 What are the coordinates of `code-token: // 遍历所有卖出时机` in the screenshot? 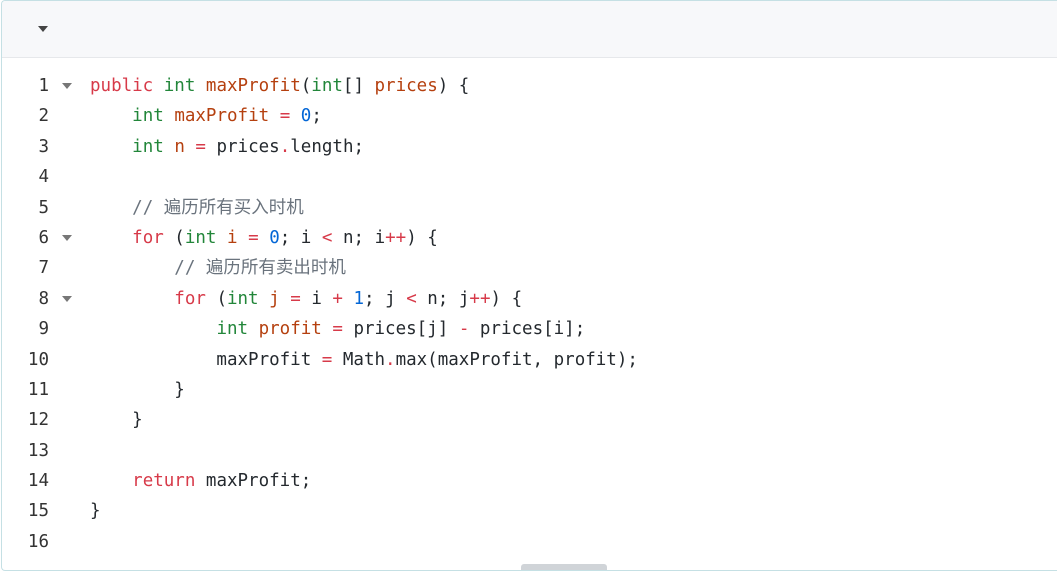 It's located at (260, 268).